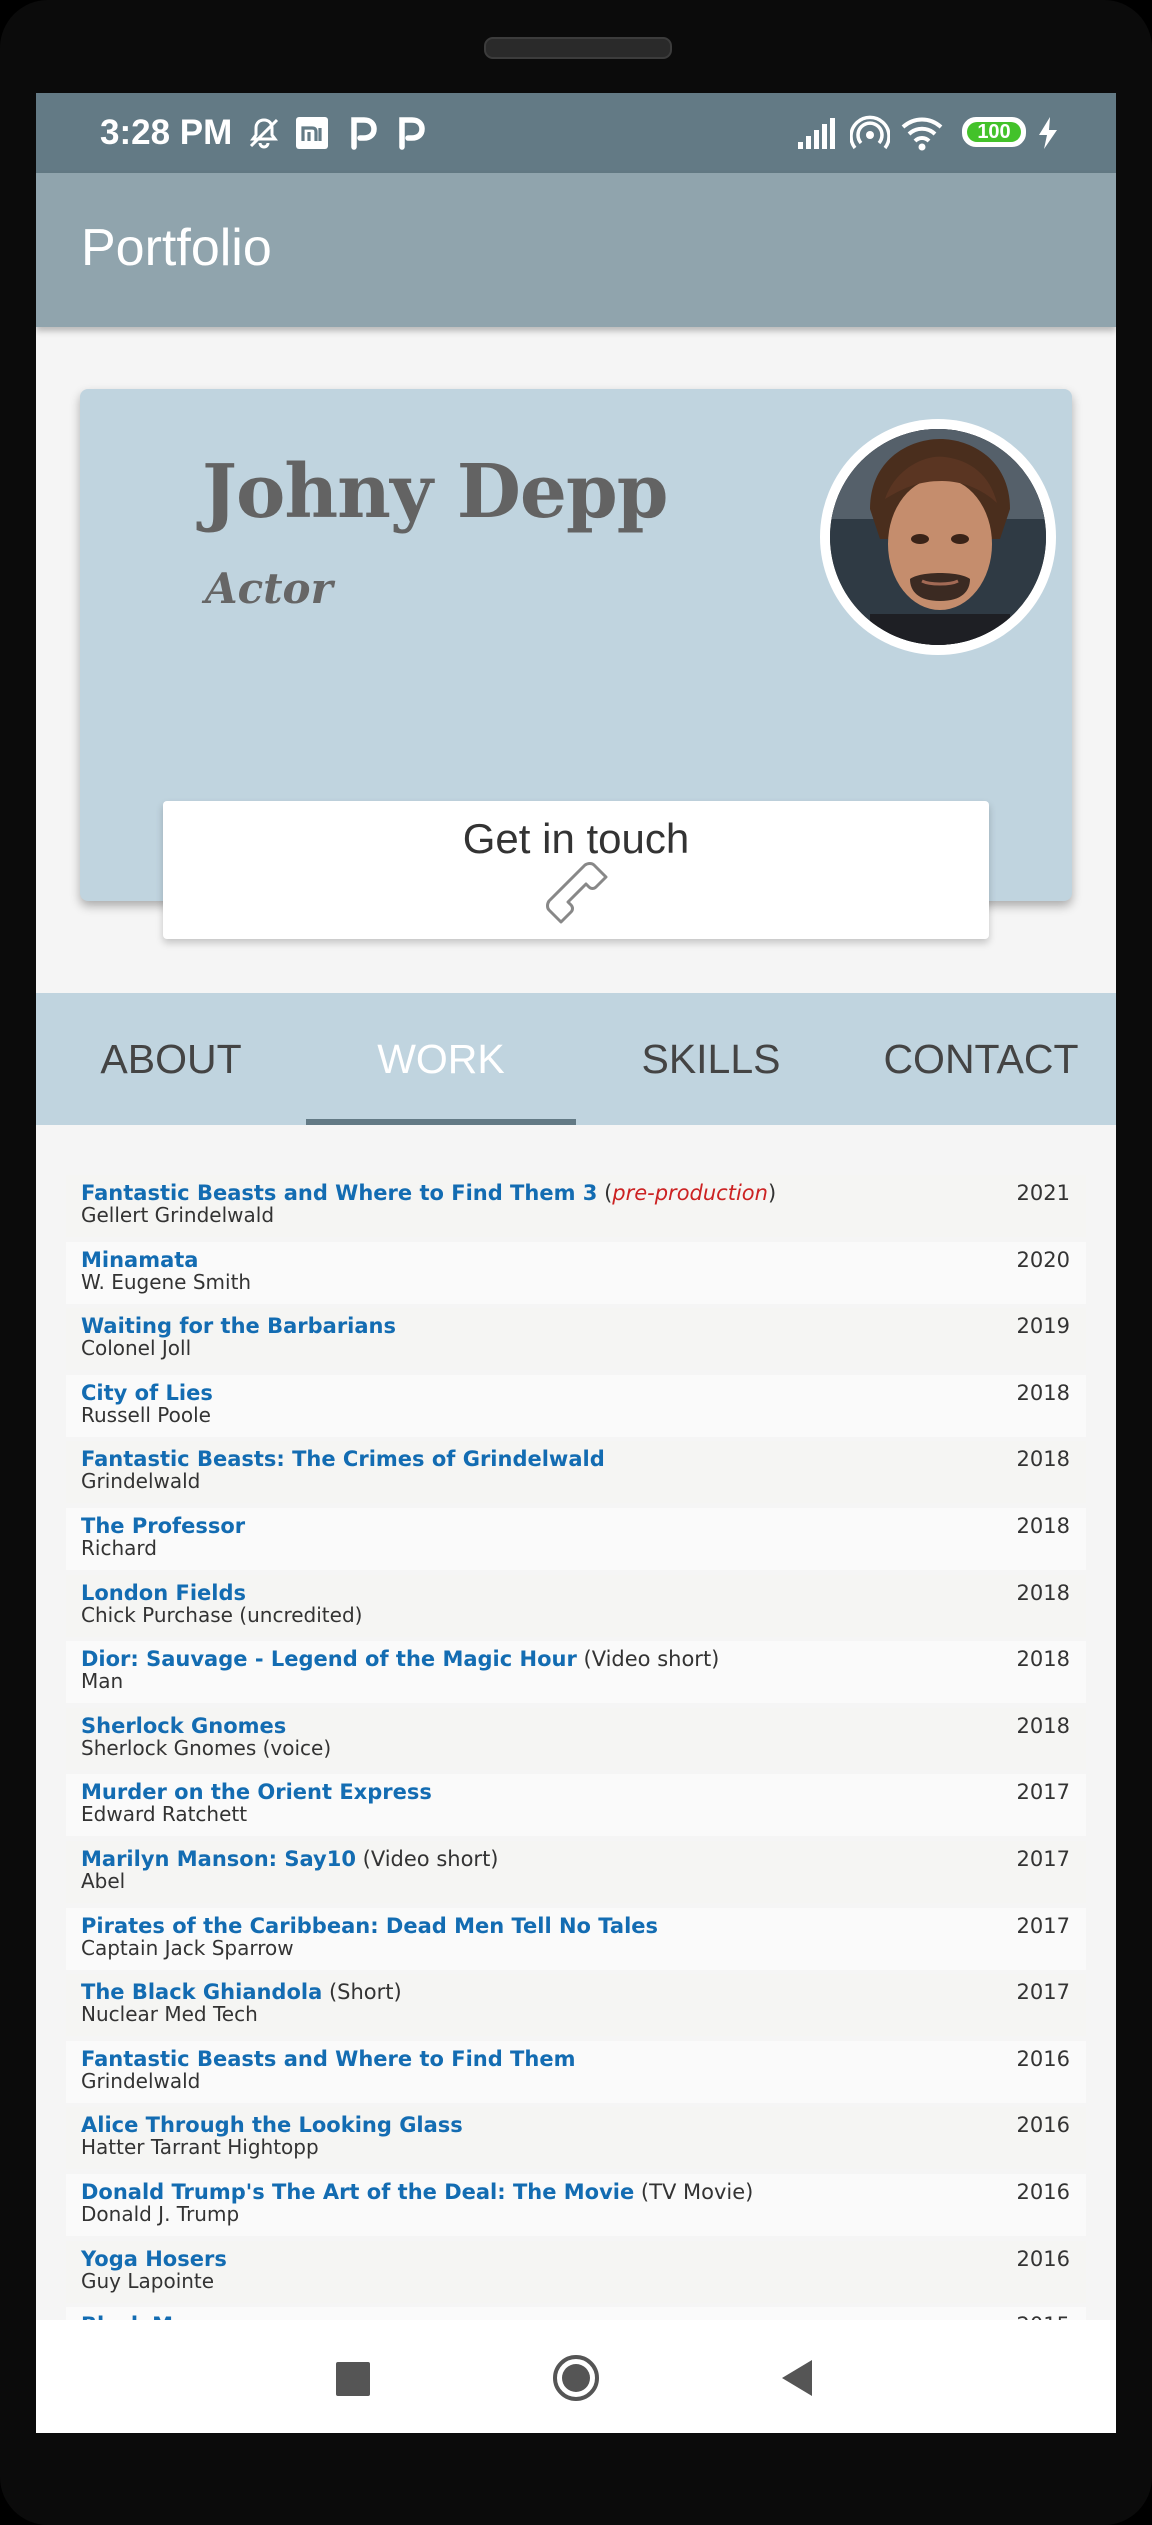 This screenshot has height=2525, width=1152. I want to click on film-title-line: Alice Through the Looking Glass, so click(272, 2125).